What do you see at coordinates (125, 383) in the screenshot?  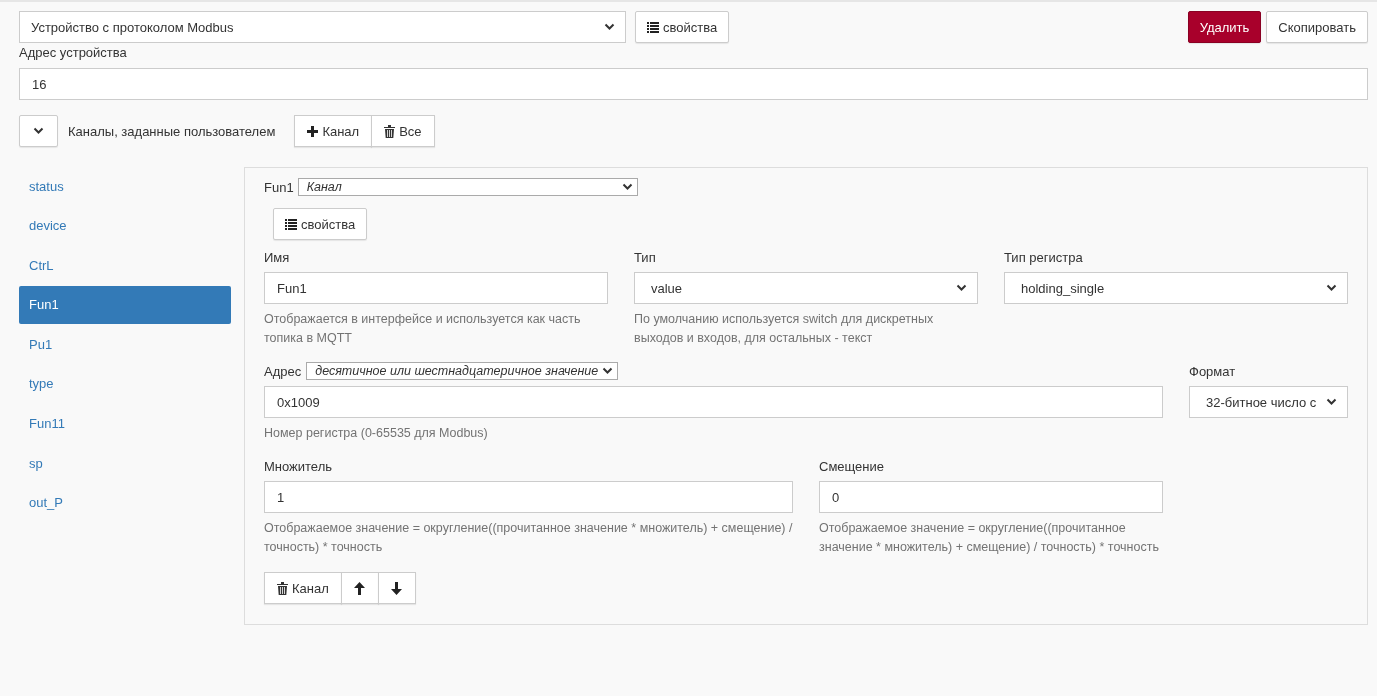 I see `channel-item: type` at bounding box center [125, 383].